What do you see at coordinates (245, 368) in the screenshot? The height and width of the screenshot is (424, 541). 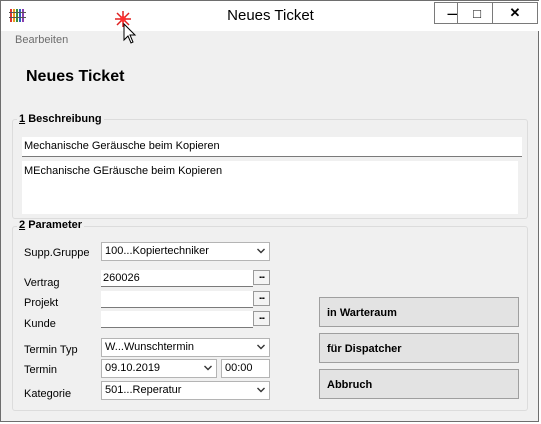 I see `termin-time-input: 00:00` at bounding box center [245, 368].